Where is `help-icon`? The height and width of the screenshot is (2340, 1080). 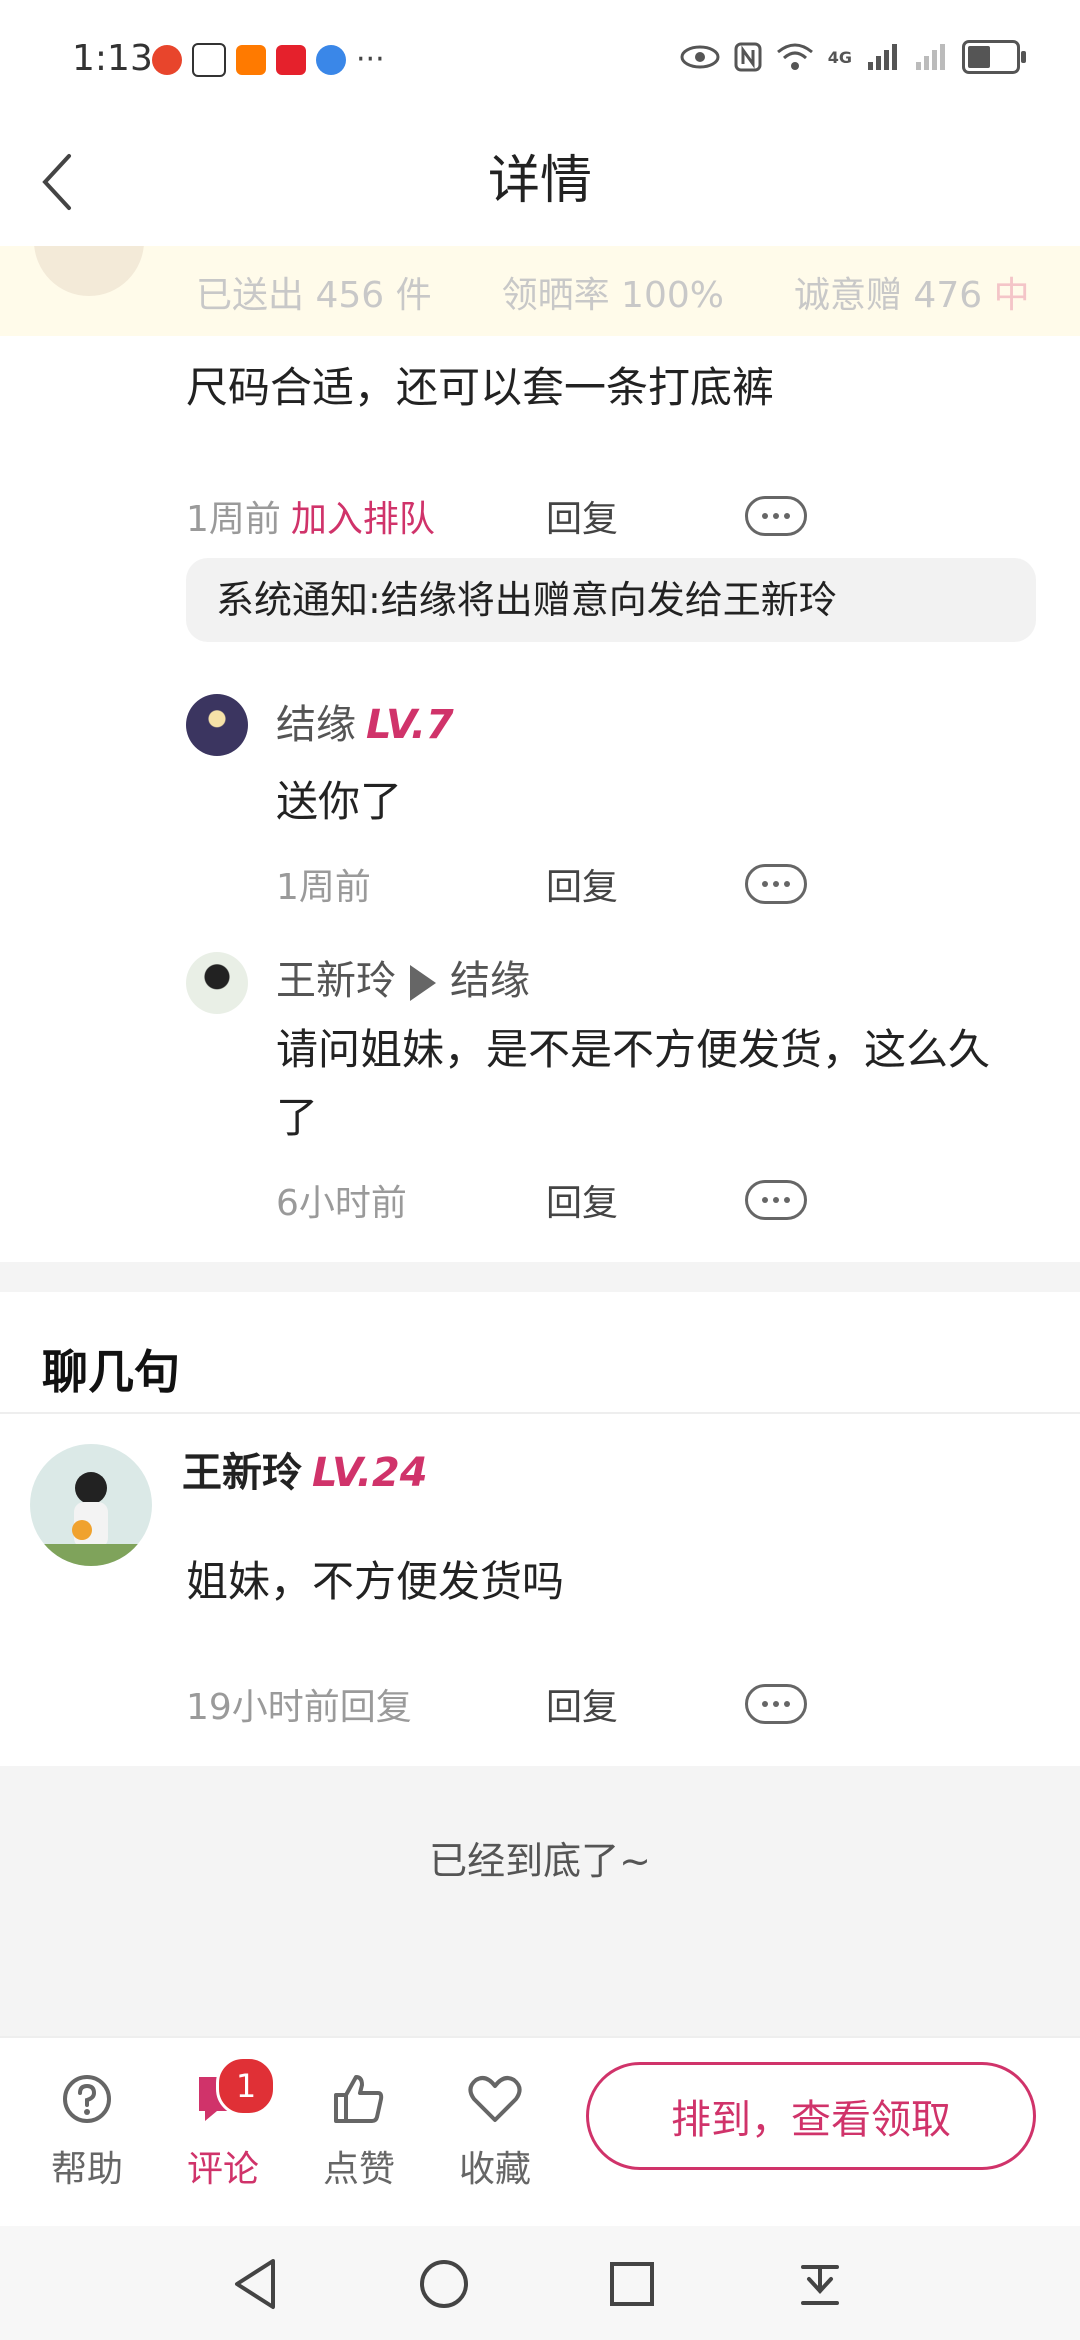
help-icon is located at coordinates (87, 2099).